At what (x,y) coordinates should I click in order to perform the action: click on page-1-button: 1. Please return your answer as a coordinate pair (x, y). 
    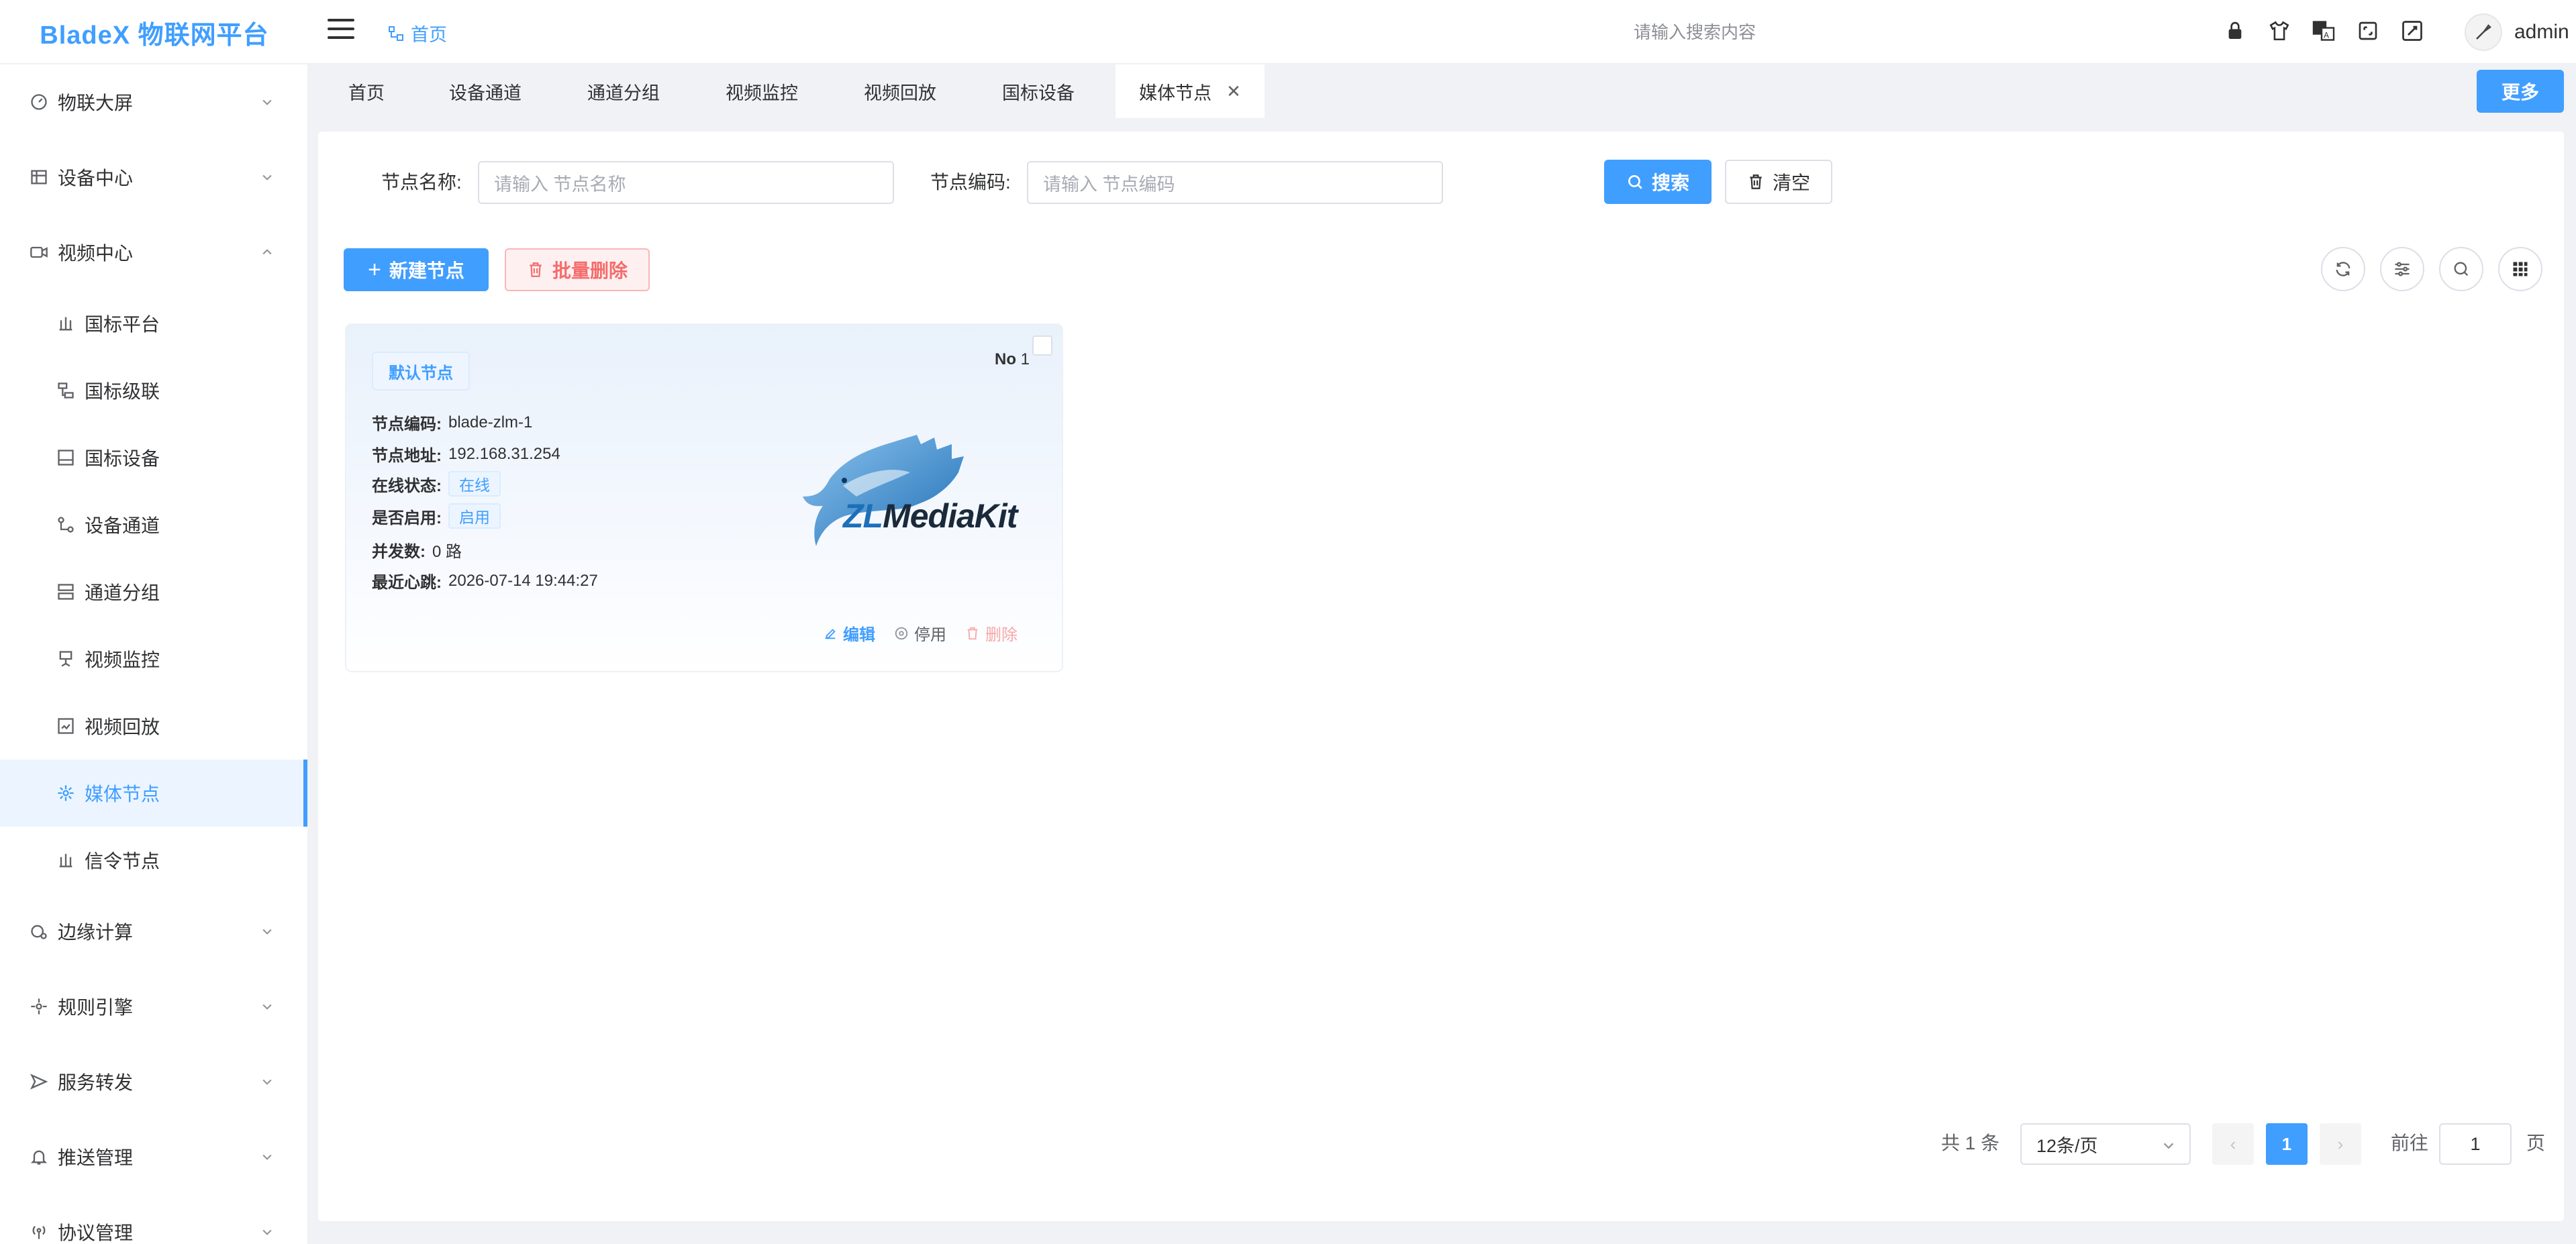
    Looking at the image, I should click on (2287, 1144).